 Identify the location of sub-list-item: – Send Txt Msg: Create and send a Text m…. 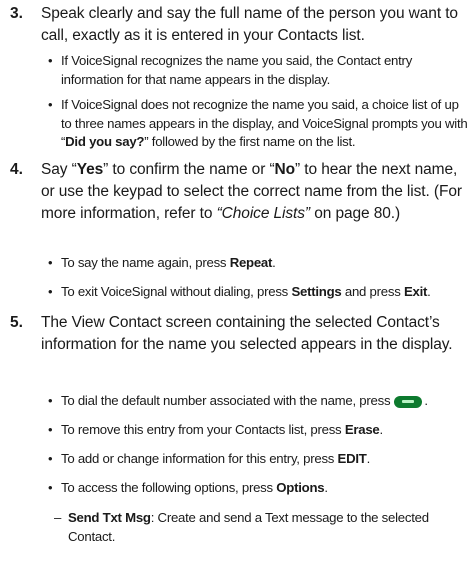
(259, 527).